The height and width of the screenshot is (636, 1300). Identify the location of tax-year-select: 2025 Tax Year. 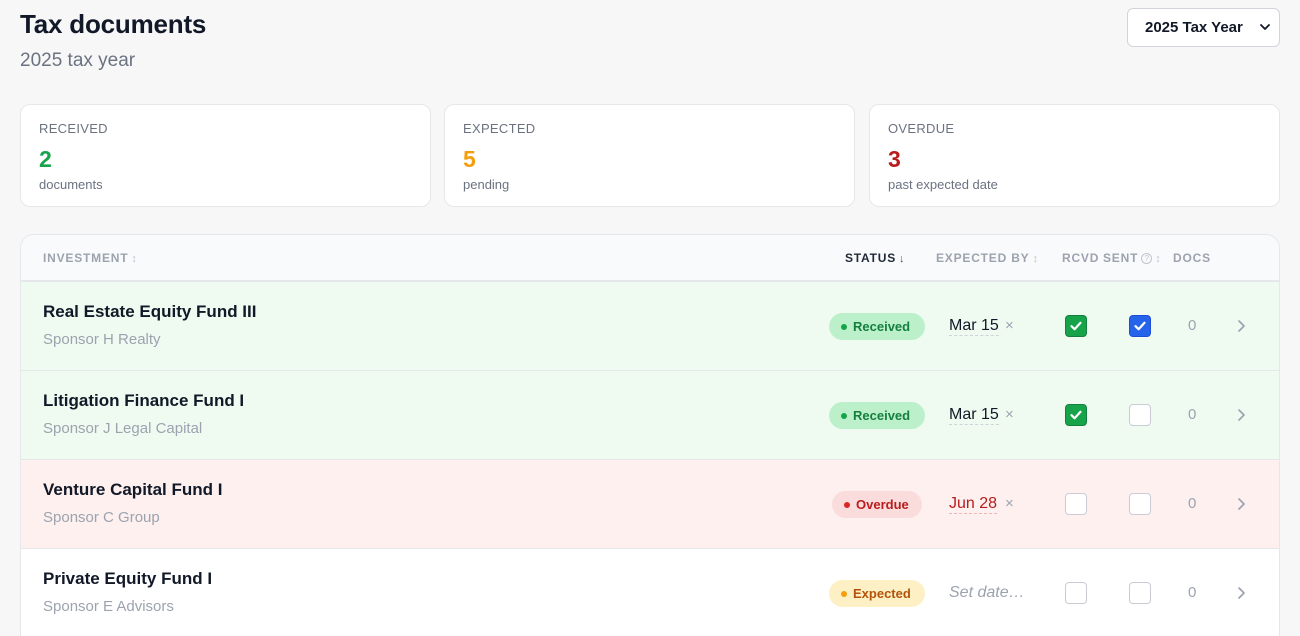
(1203, 27).